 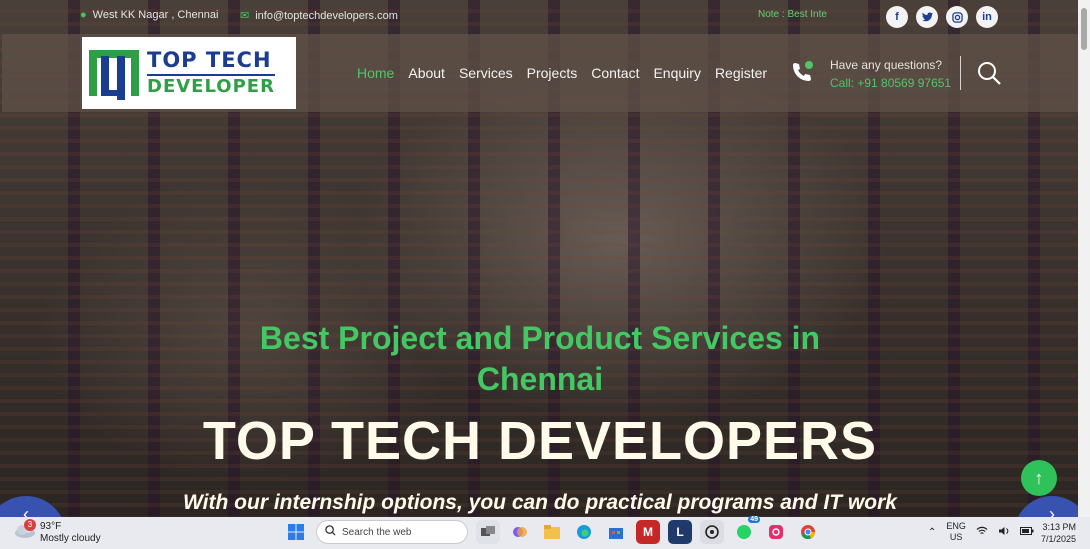 I want to click on copilot-icon, so click(x=520, y=532).